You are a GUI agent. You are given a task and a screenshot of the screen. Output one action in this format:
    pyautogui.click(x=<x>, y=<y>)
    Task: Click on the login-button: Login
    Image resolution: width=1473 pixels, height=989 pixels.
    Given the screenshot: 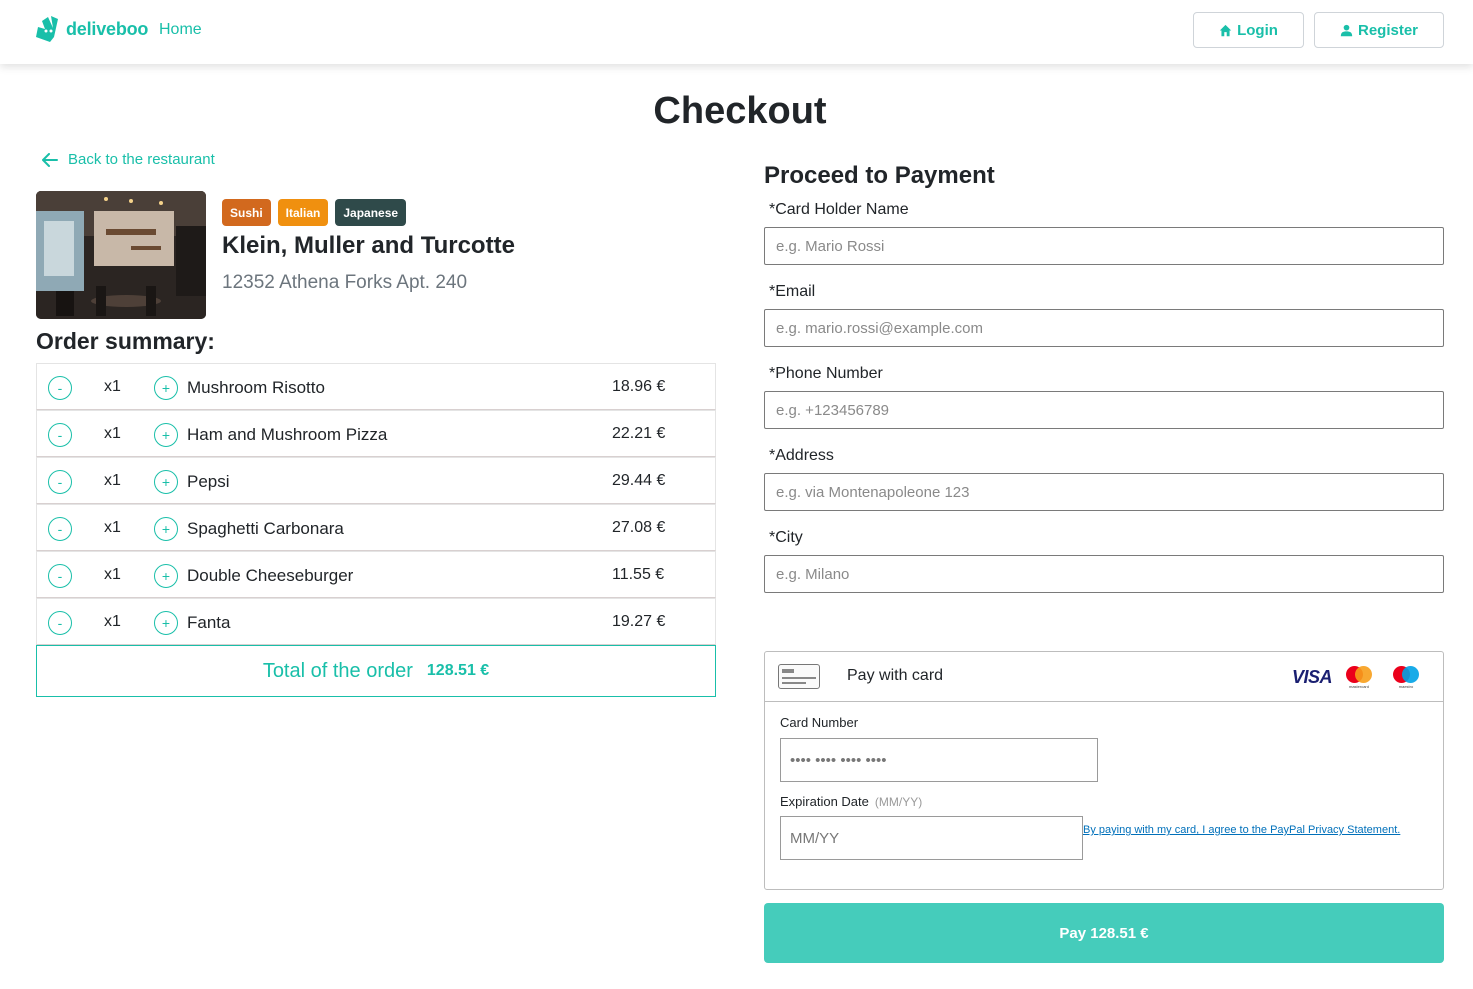 What is the action you would take?
    pyautogui.click(x=1248, y=30)
    